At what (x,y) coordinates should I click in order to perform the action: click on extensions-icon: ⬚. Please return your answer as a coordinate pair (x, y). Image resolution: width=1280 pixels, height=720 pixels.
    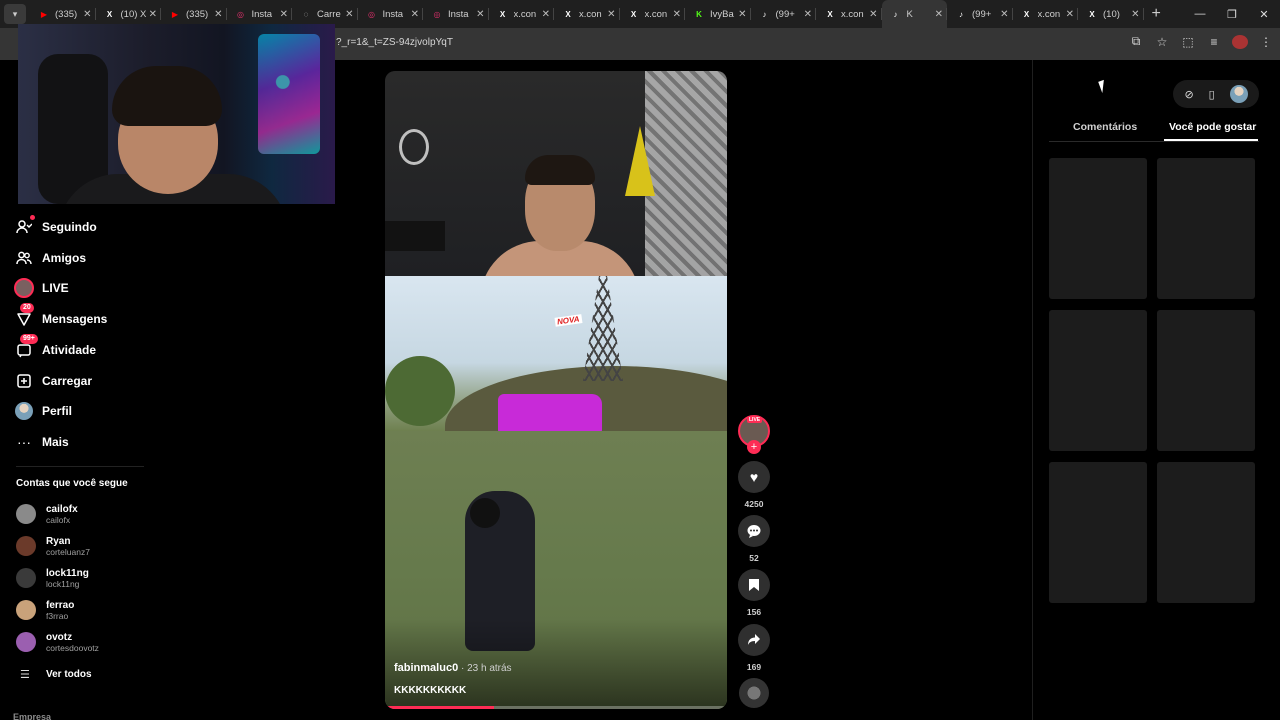
    Looking at the image, I should click on (1188, 42).